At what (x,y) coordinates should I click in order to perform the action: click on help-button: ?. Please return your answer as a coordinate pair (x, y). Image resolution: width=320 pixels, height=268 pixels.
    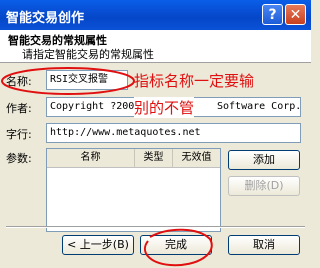
    Looking at the image, I should click on (272, 14).